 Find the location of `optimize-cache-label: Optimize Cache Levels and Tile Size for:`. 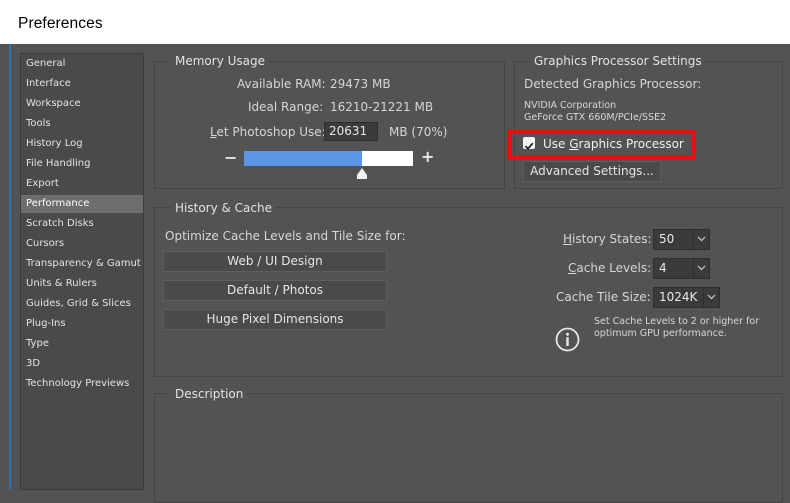

optimize-cache-label: Optimize Cache Levels and Tile Size for: is located at coordinates (285, 236).